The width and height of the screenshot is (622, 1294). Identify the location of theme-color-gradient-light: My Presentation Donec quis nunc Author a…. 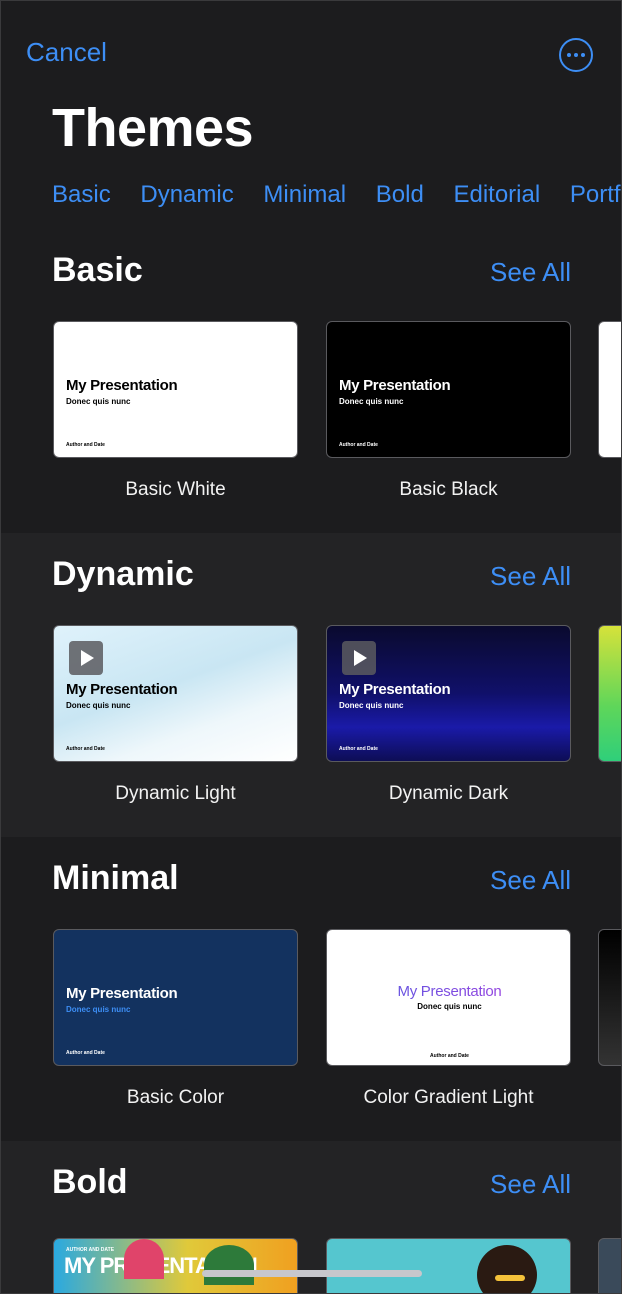
(448, 997).